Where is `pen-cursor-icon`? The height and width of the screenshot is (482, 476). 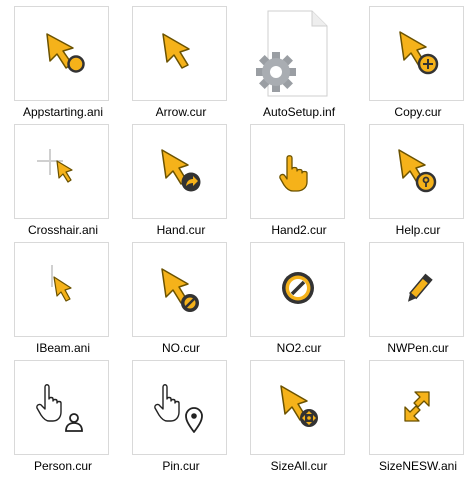 pen-cursor-icon is located at coordinates (420, 287).